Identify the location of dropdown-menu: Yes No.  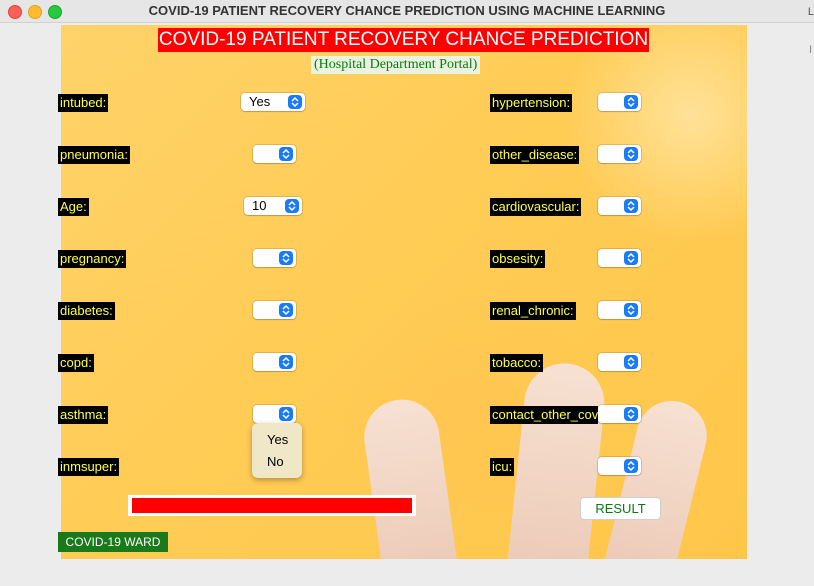
(277, 450).